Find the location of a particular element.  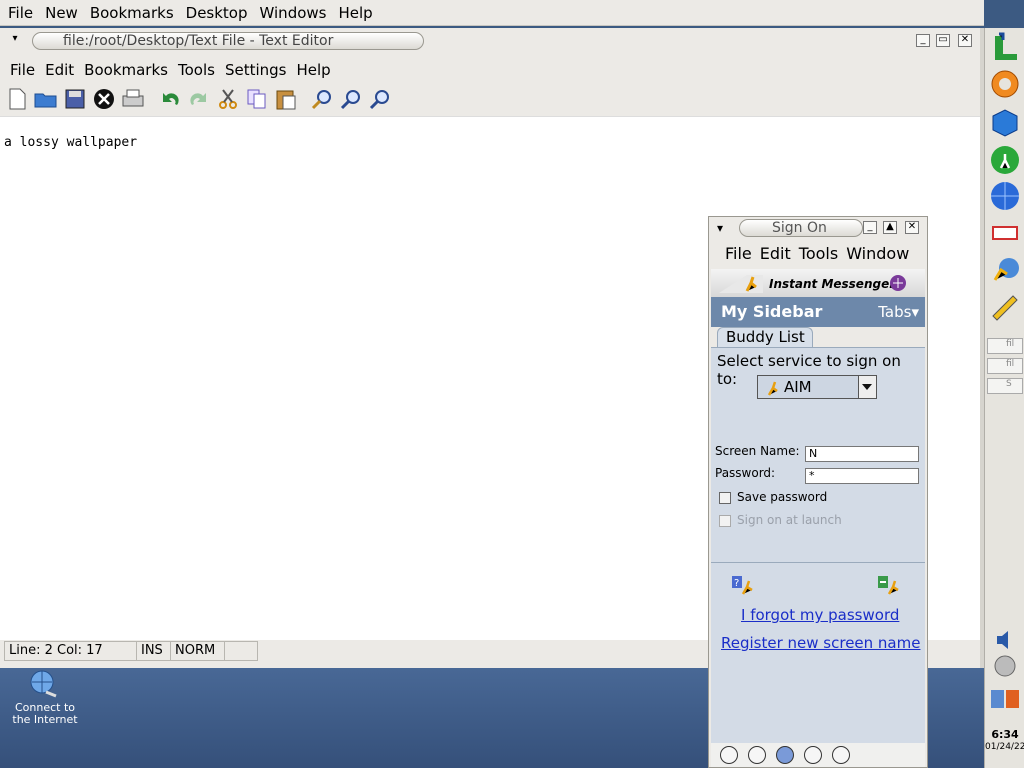

tabs-chevron-icon: ▾ is located at coordinates (915, 312).